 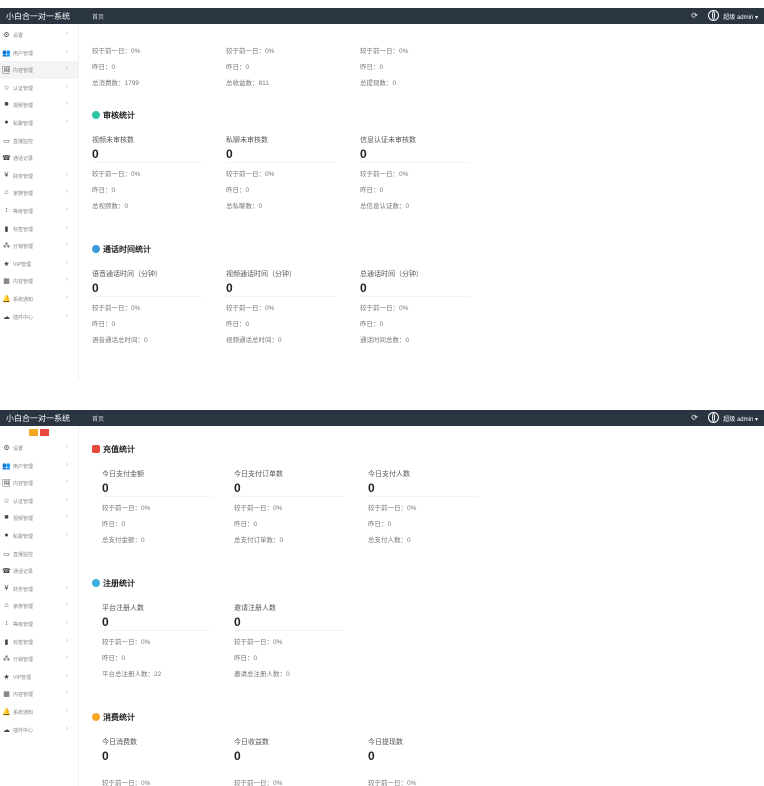 I want to click on sidebar-item-label: 设置, so click(x=18, y=449).